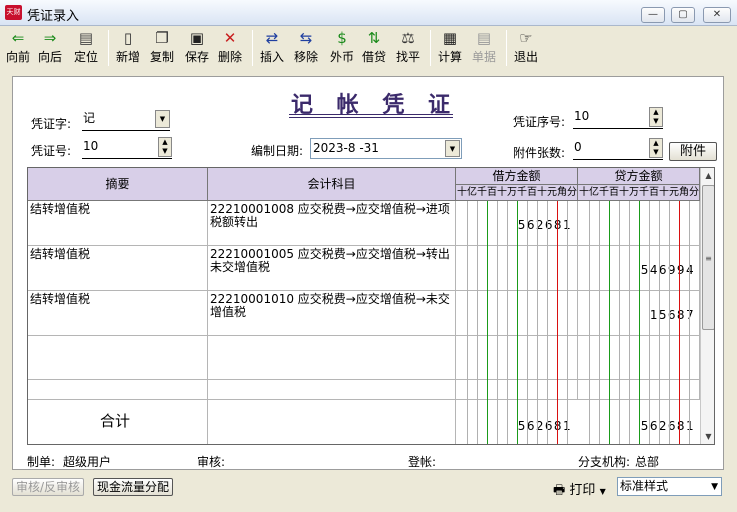  What do you see at coordinates (128, 38) in the screenshot?
I see `add-icon: ▯` at bounding box center [128, 38].